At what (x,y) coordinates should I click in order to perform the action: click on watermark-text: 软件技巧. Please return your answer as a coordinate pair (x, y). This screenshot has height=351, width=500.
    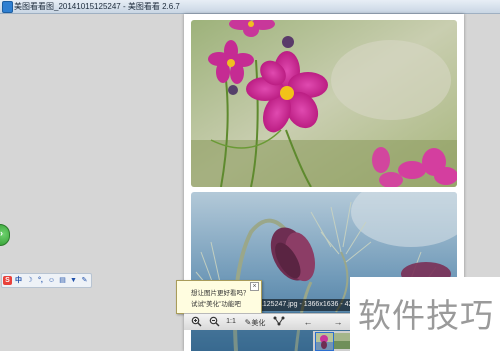
    Looking at the image, I should click on (426, 315).